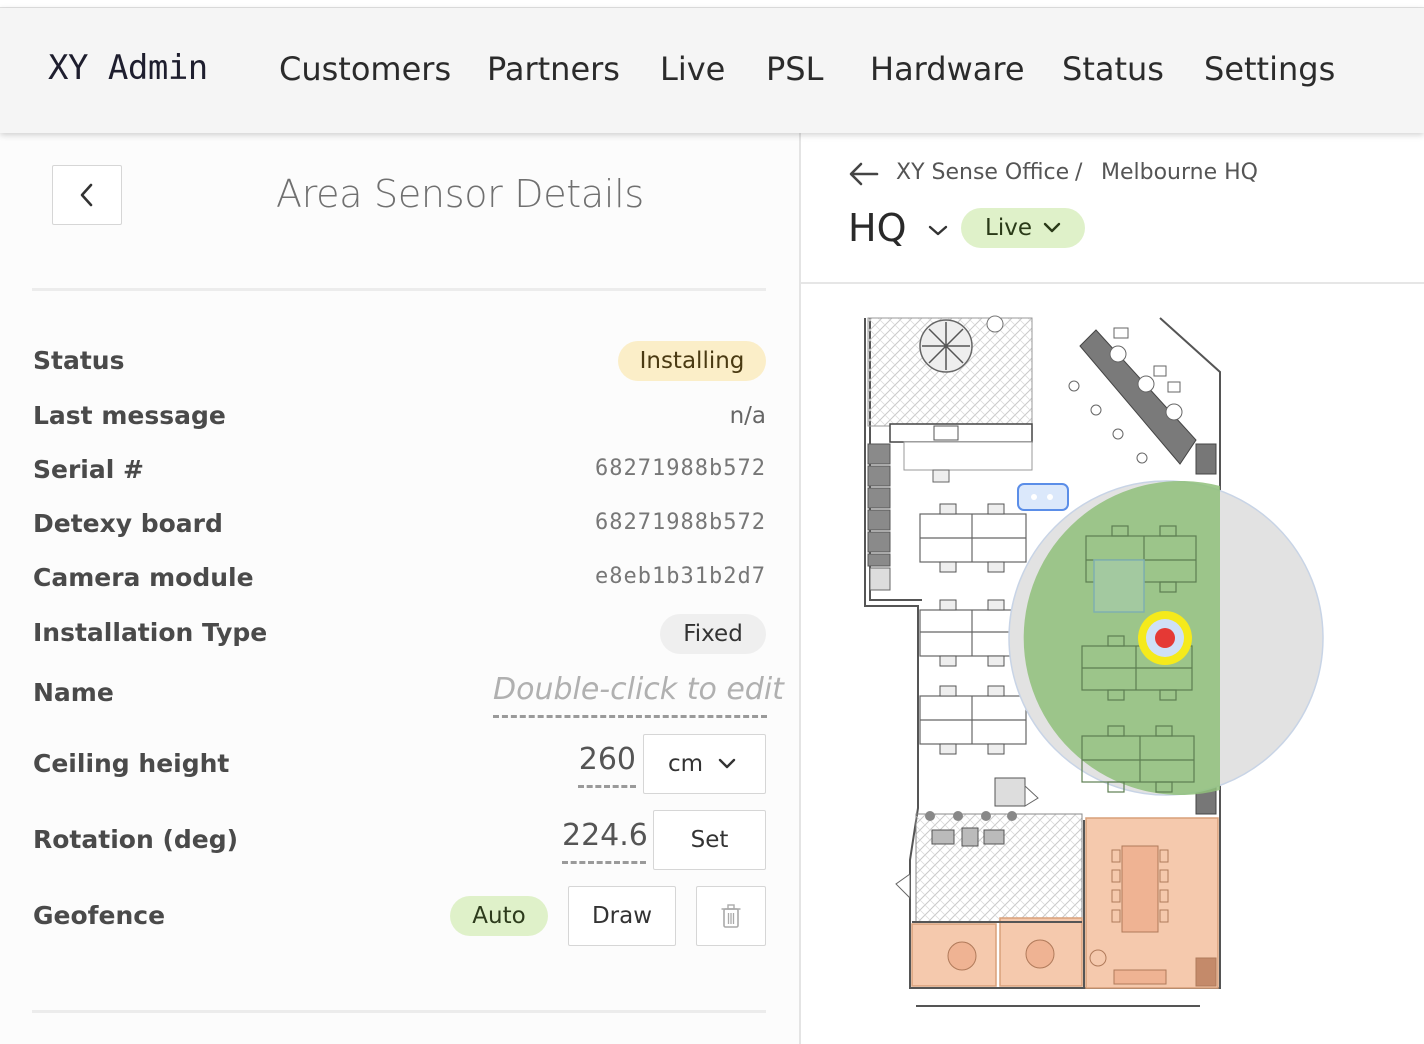 The image size is (1424, 1044). Describe the element at coordinates (1113, 69) in the screenshot. I see `nav-status: Status` at that location.